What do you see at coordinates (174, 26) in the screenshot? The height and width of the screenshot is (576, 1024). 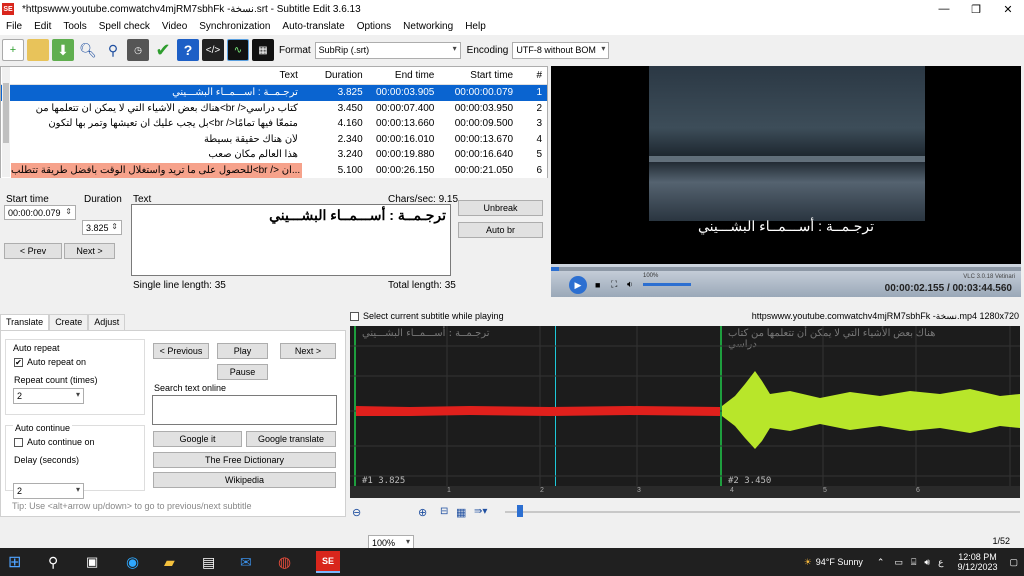 I see `menu-video: Video` at bounding box center [174, 26].